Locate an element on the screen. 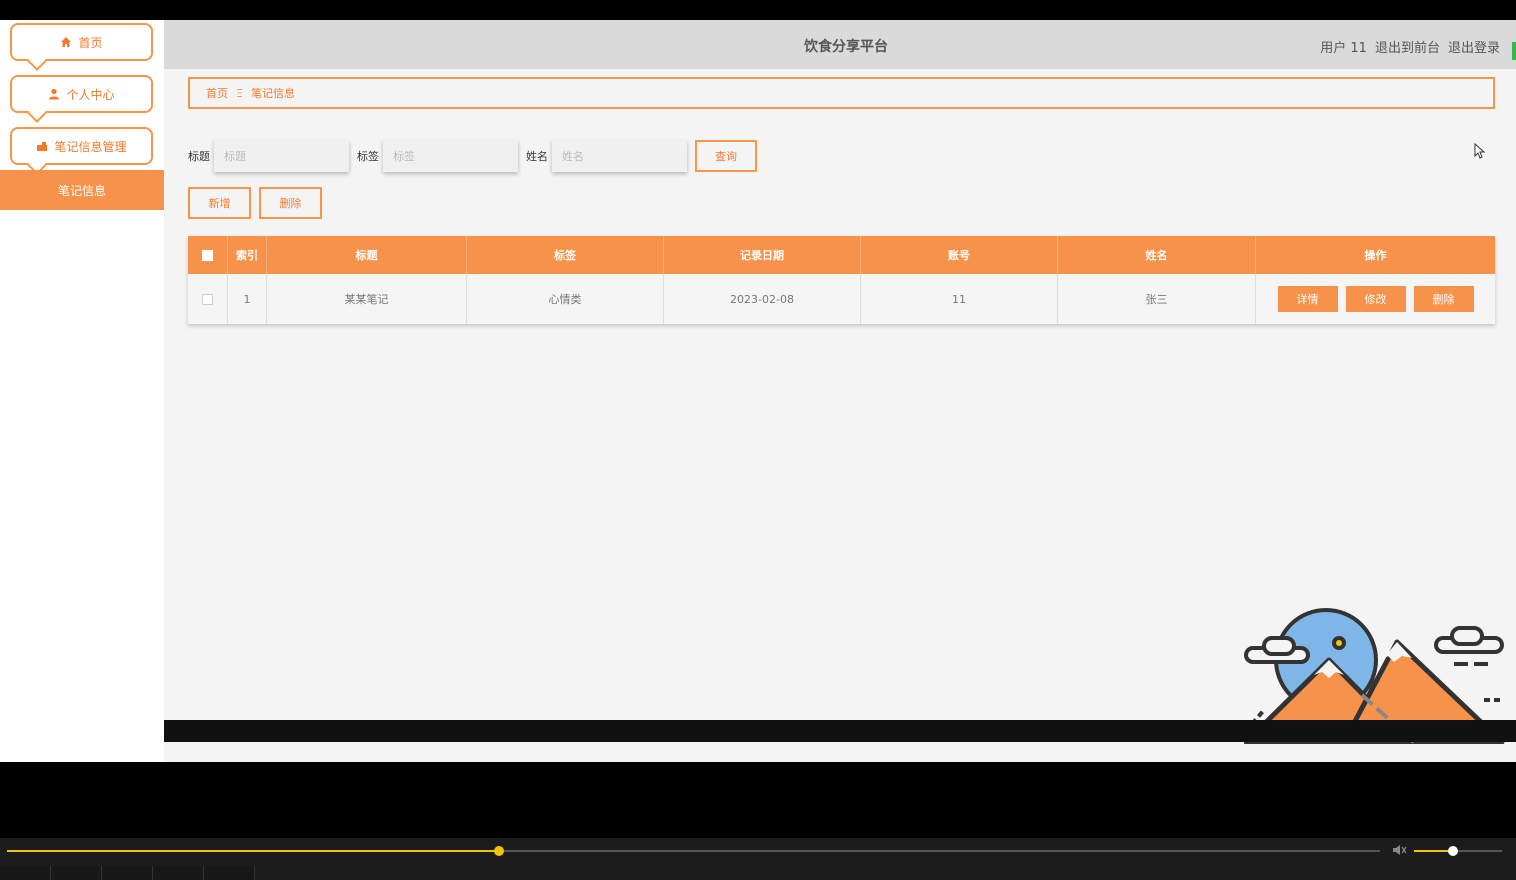 The width and height of the screenshot is (1516, 880). volume-fill is located at coordinates (1433, 851).